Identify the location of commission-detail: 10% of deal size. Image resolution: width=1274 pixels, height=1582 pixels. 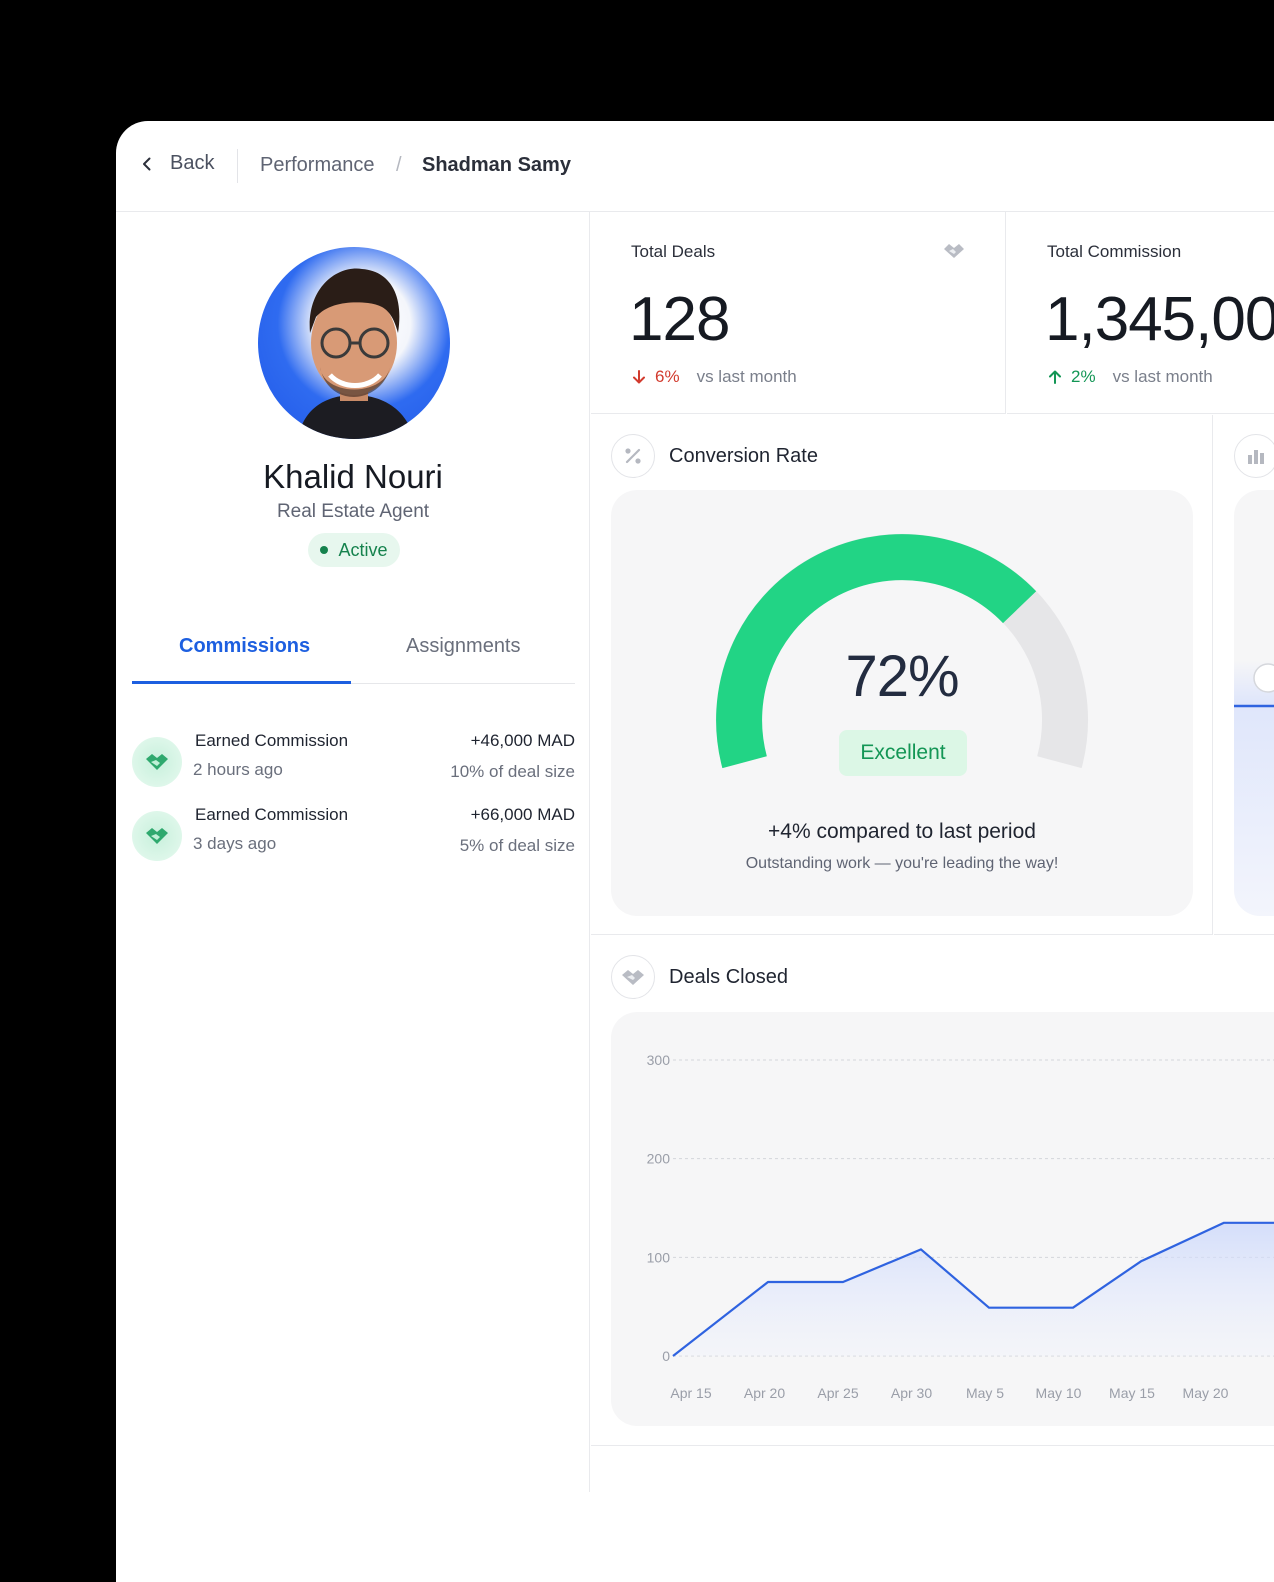
(512, 771).